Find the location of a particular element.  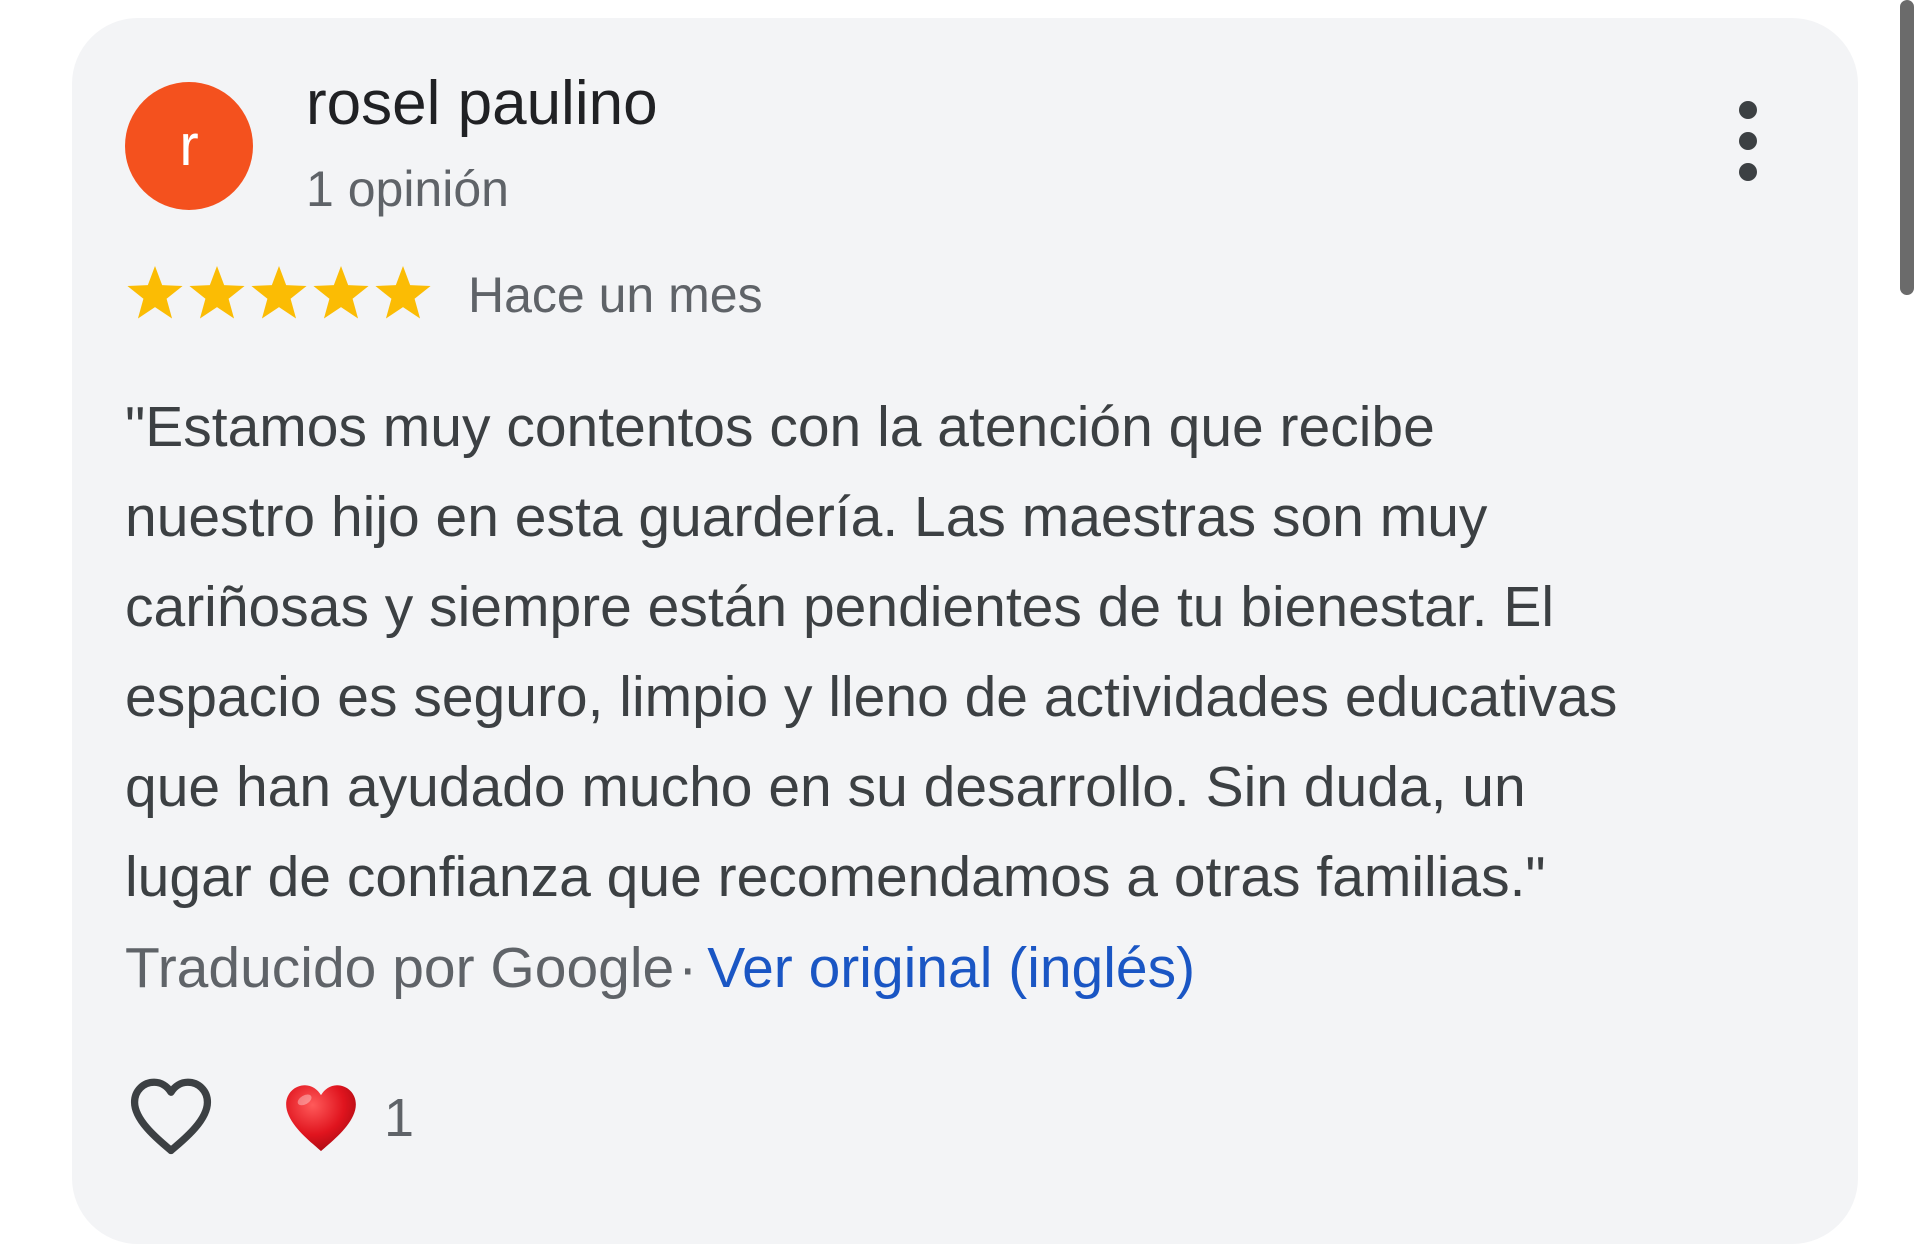

review-count: 1 opinión is located at coordinates (407, 189).